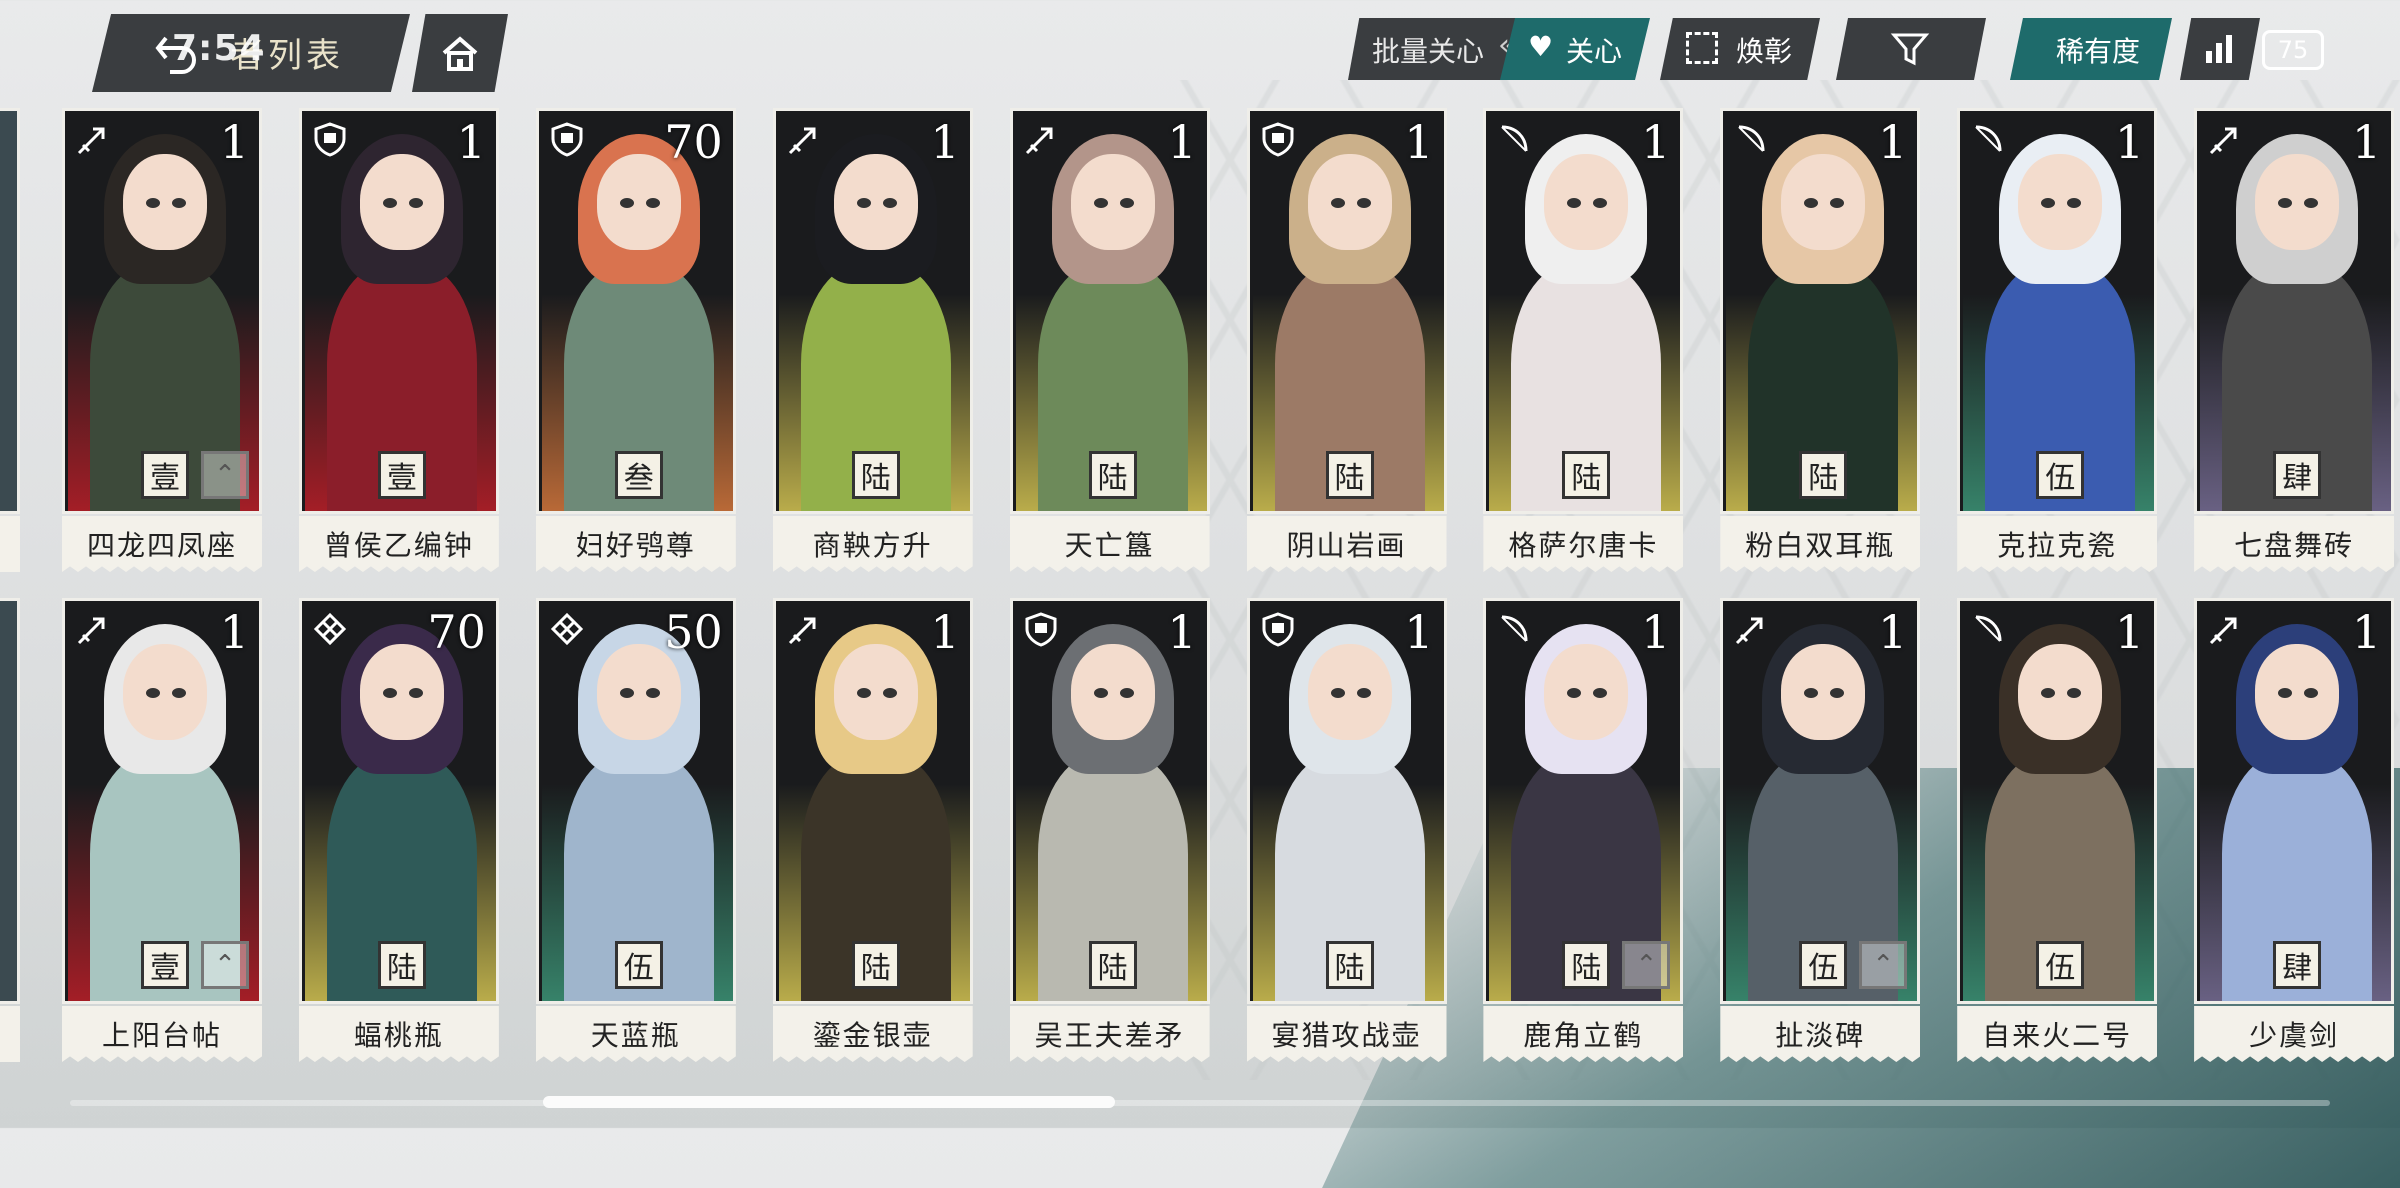  Describe the element at coordinates (401, 475) in the screenshot. I see `rank-badge: 壹` at that location.